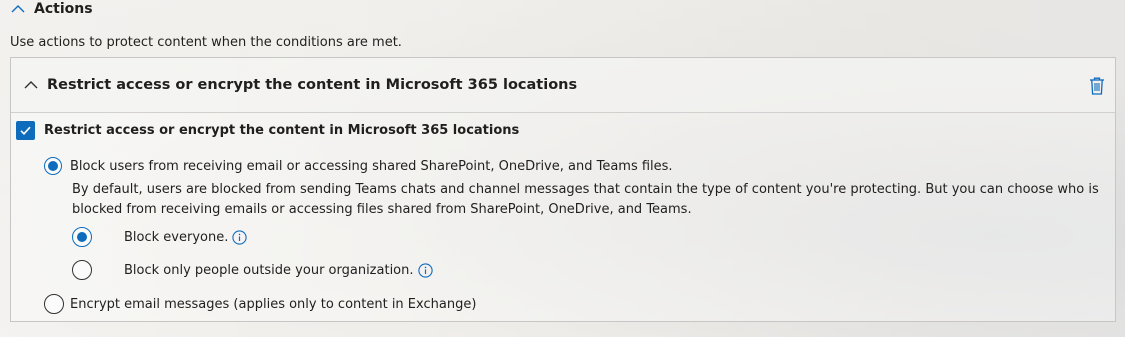 Image resolution: width=1125 pixels, height=337 pixels. I want to click on actions-section-toggle: Actions, so click(51, 9).